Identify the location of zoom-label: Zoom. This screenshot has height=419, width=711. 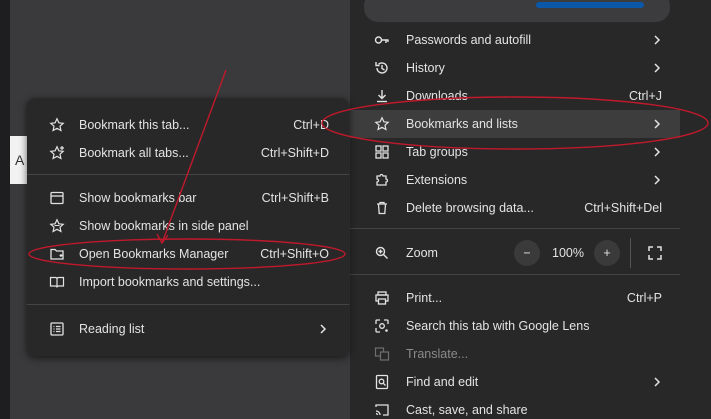
(422, 253).